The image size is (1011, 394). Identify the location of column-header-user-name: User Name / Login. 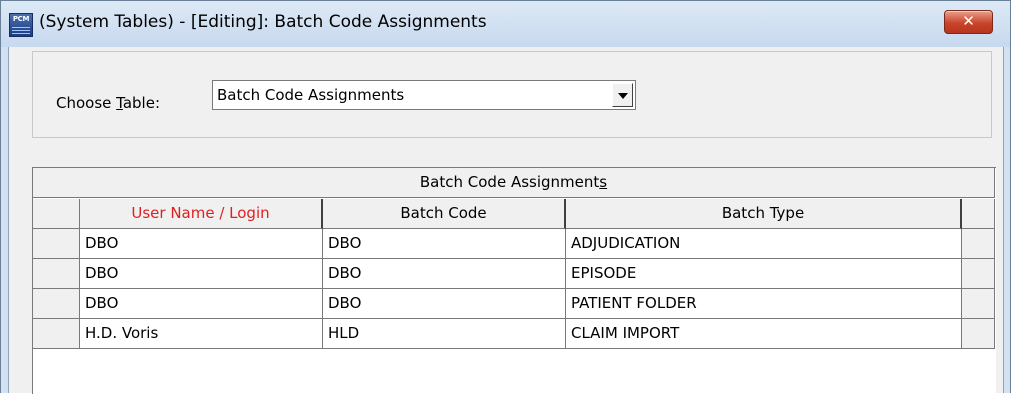
(201, 214).